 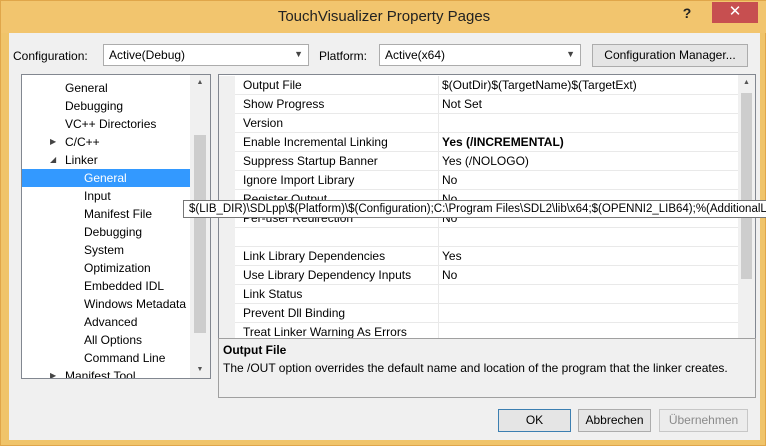 What do you see at coordinates (341, 294) in the screenshot?
I see `property-name: Link Status` at bounding box center [341, 294].